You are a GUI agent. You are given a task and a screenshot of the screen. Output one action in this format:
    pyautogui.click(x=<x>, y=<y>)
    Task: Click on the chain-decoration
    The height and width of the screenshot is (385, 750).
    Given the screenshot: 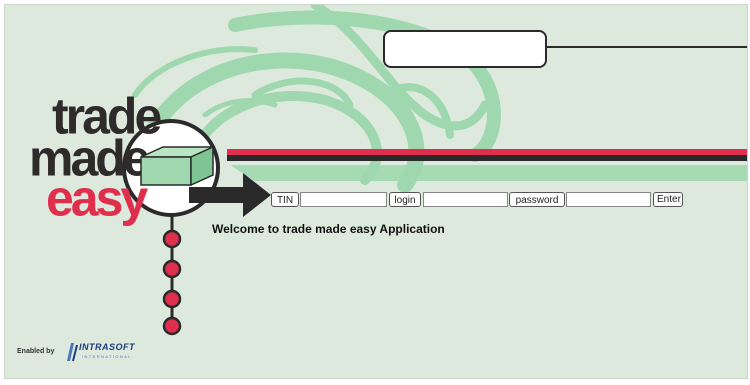 What is the action you would take?
    pyautogui.click(x=172, y=274)
    